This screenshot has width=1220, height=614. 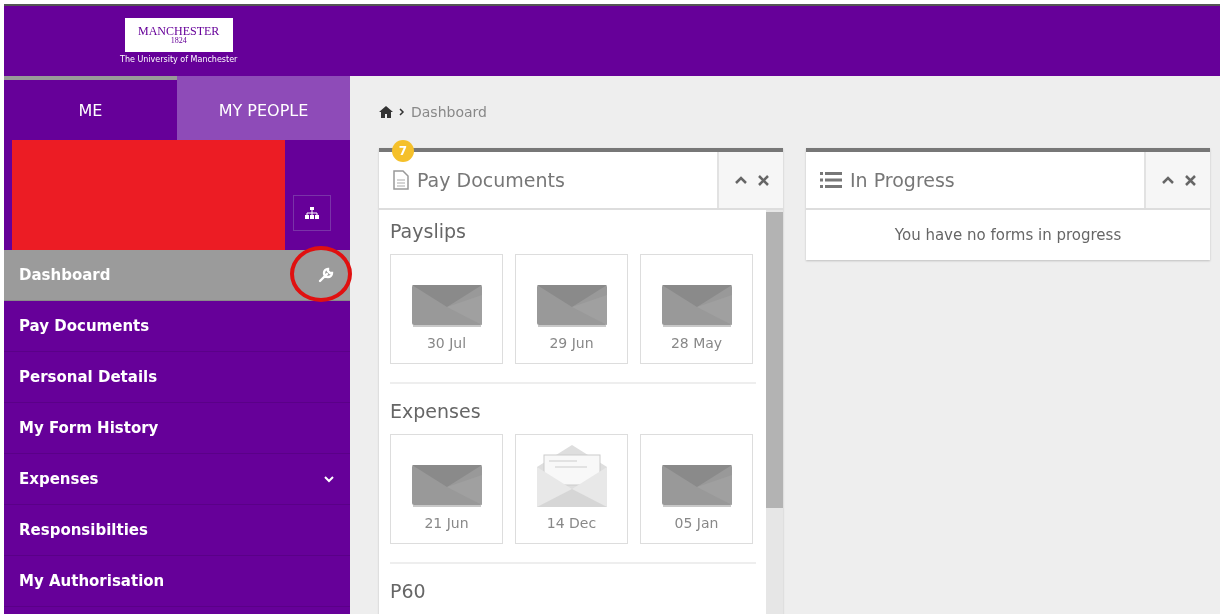 I want to click on document-card: 21 Jun, so click(x=446, y=489).